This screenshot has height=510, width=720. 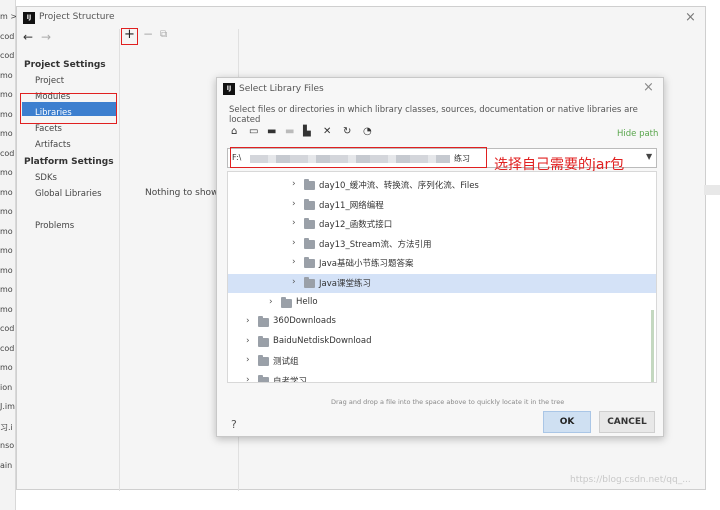 What do you see at coordinates (234, 131) in the screenshot?
I see `home-icon: ⌂` at bounding box center [234, 131].